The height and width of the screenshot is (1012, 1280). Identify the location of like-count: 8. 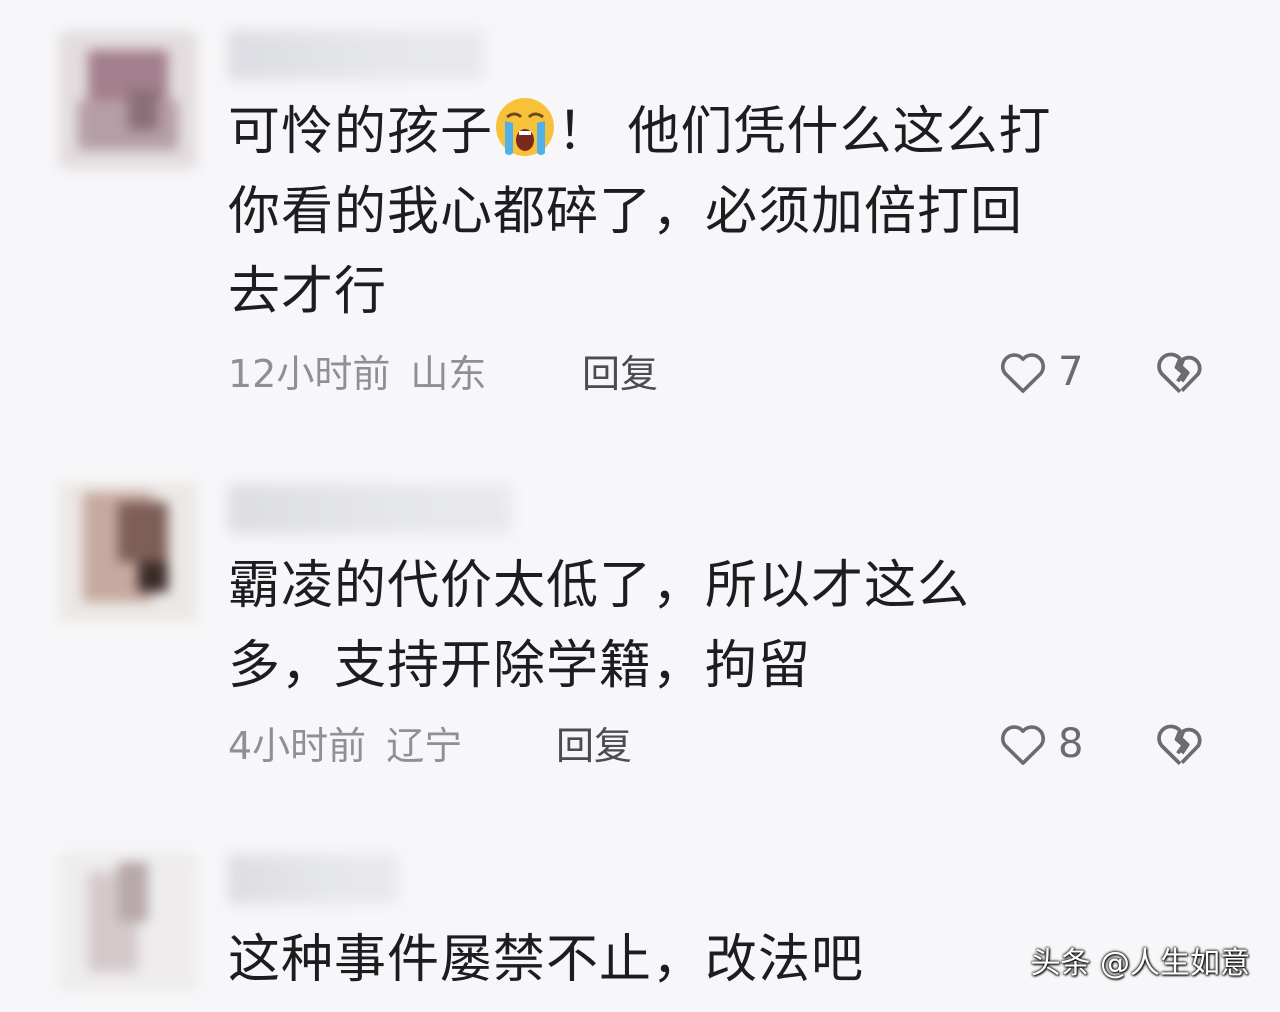
(1071, 744).